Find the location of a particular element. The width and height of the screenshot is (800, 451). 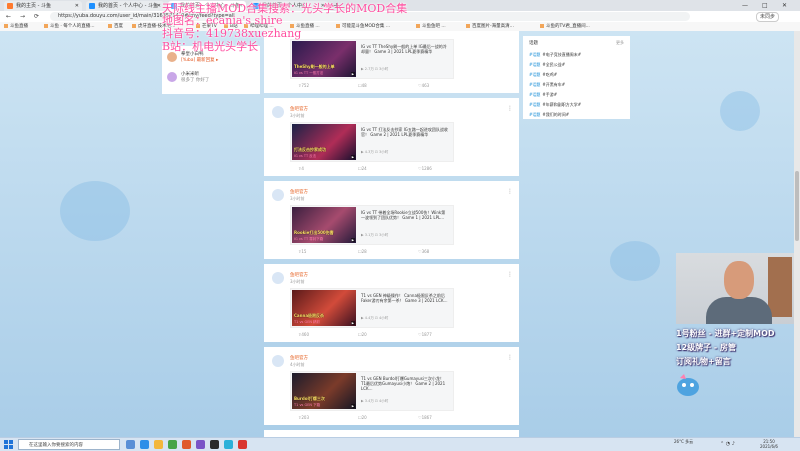

like-button: ♡ 1867 is located at coordinates (425, 417).